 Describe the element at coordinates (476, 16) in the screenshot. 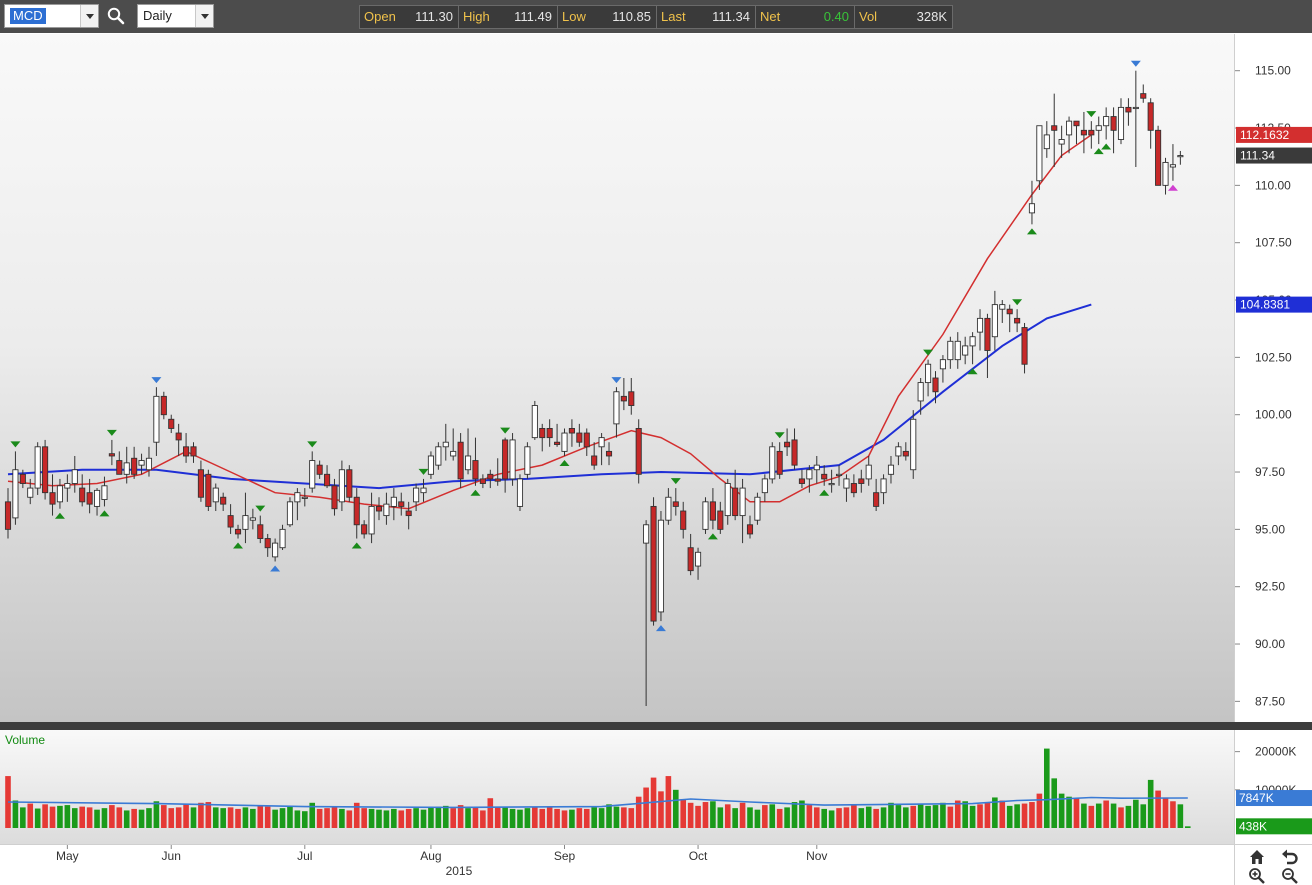

I see `quote-high-label: High` at that location.